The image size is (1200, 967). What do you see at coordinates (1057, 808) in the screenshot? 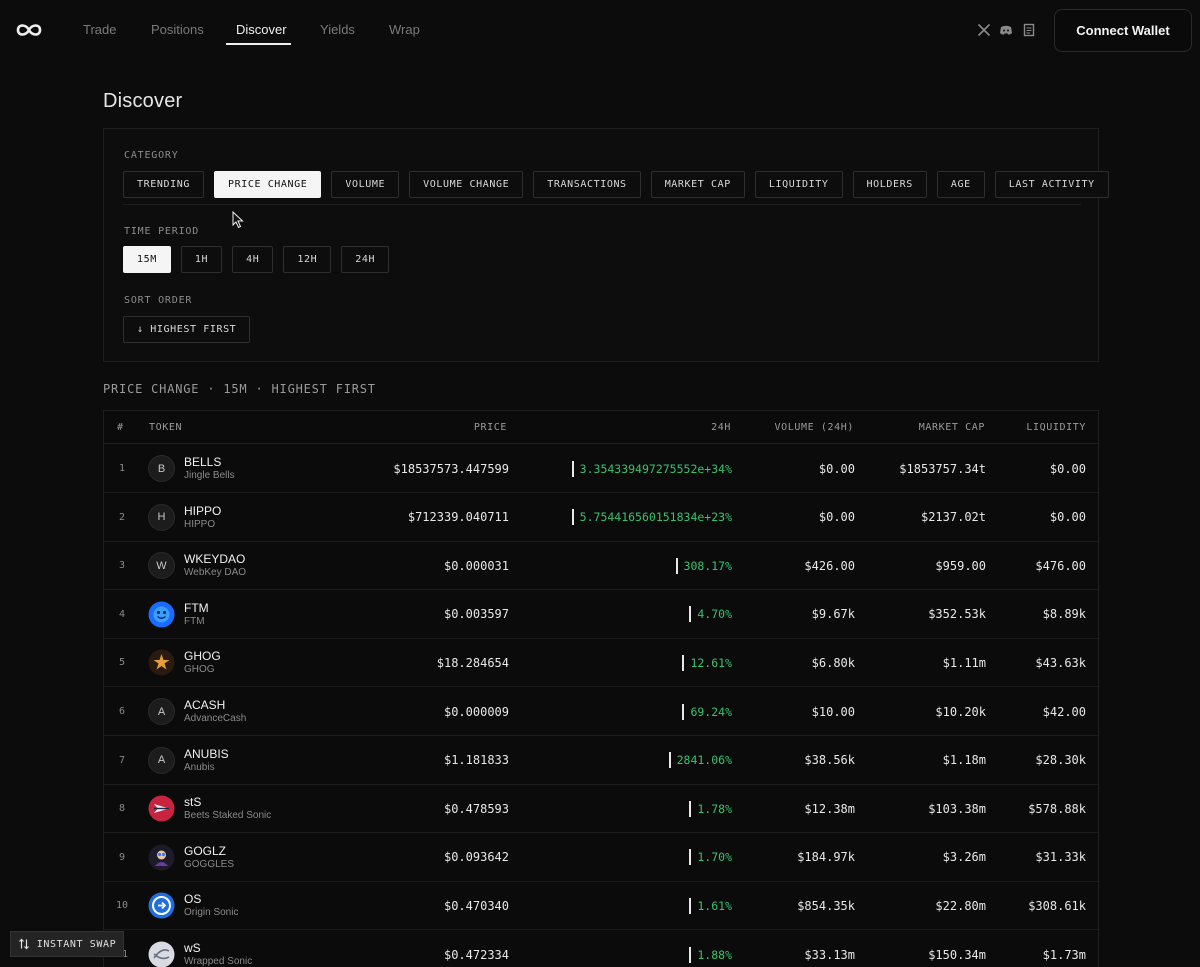
I see `token-liquidity: $578.88k` at bounding box center [1057, 808].